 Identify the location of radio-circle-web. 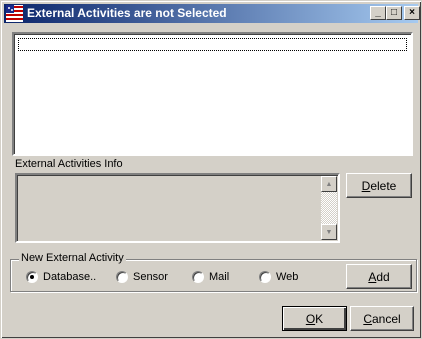
(265, 277).